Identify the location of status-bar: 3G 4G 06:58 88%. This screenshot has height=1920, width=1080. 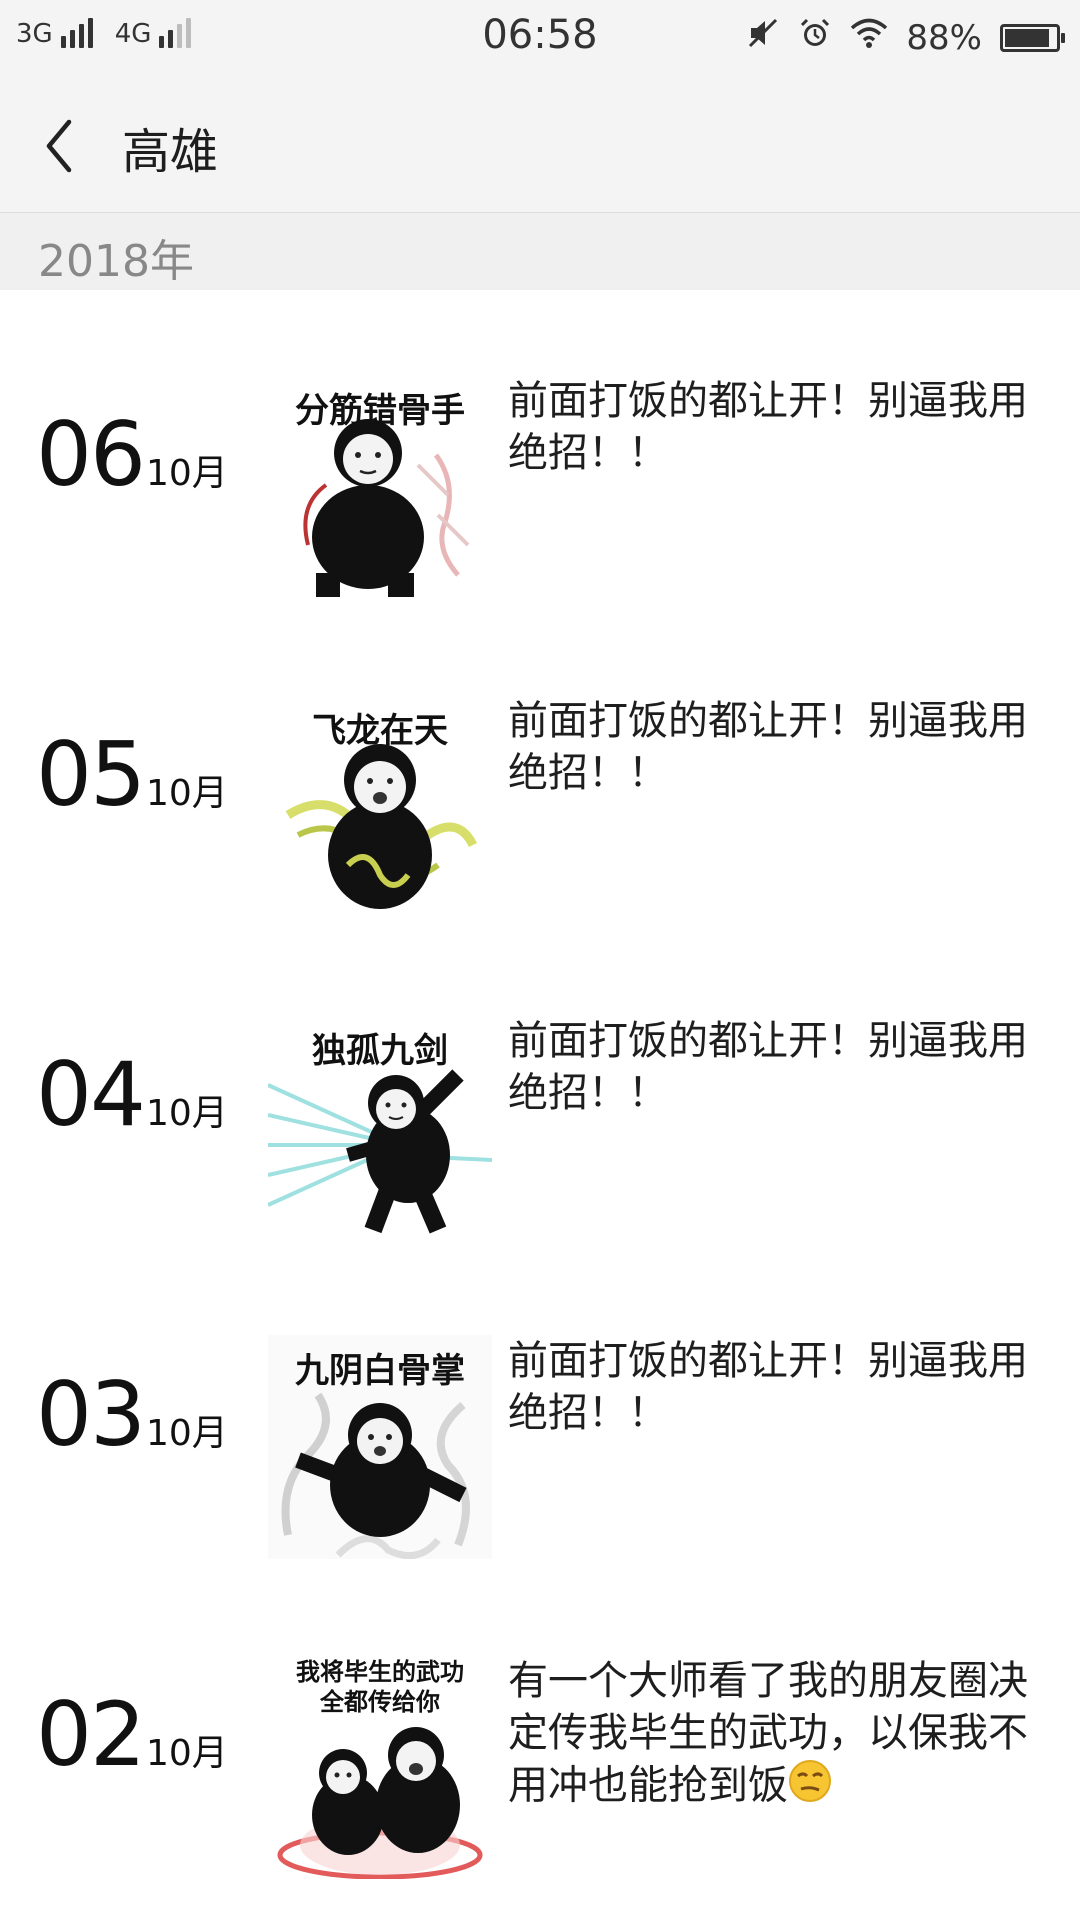
(540, 39).